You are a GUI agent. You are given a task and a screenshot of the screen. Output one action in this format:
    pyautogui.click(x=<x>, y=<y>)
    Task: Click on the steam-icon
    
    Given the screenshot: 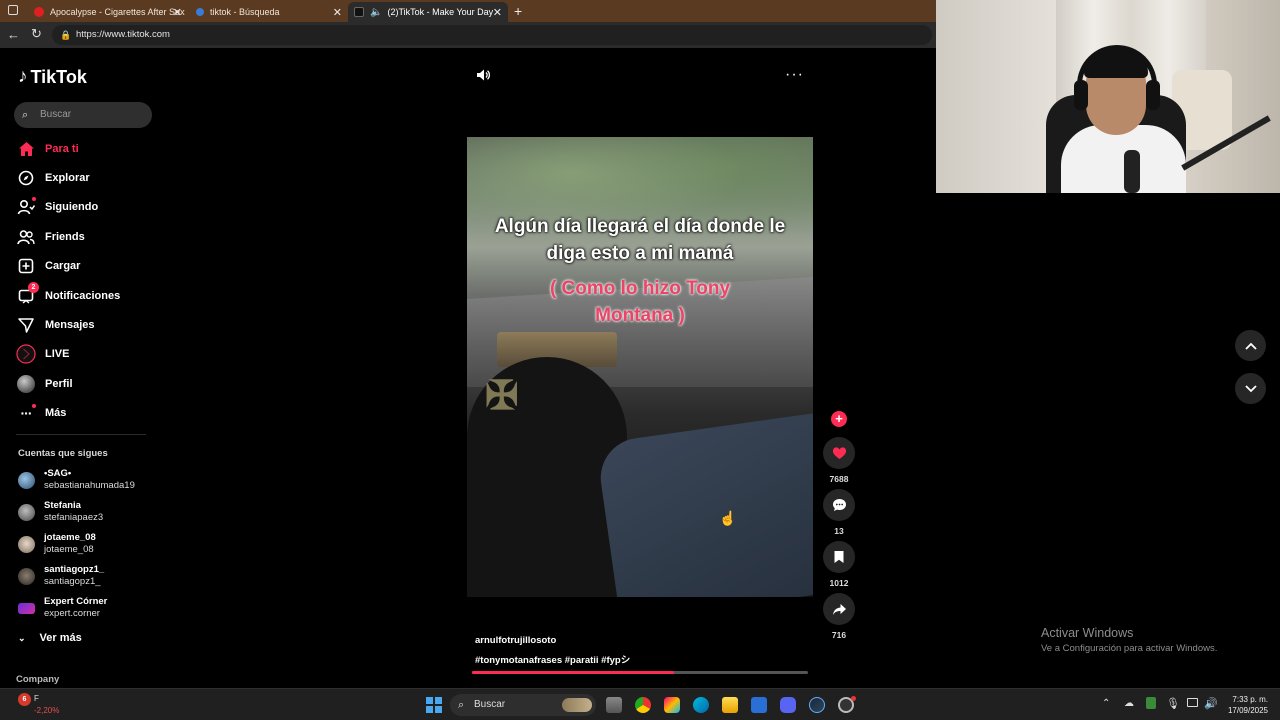 What is the action you would take?
    pyautogui.click(x=817, y=705)
    